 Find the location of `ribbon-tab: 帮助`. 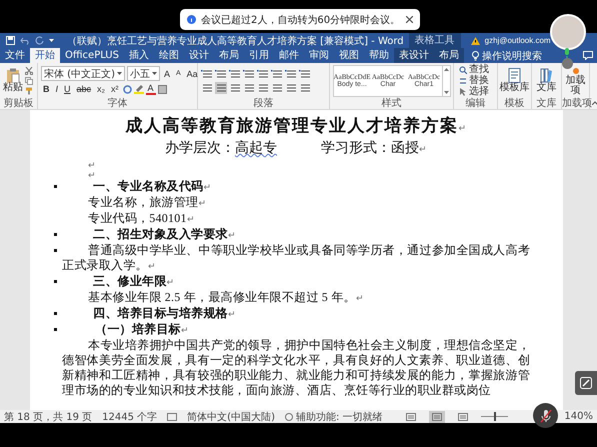

ribbon-tab: 帮助 is located at coordinates (379, 55).